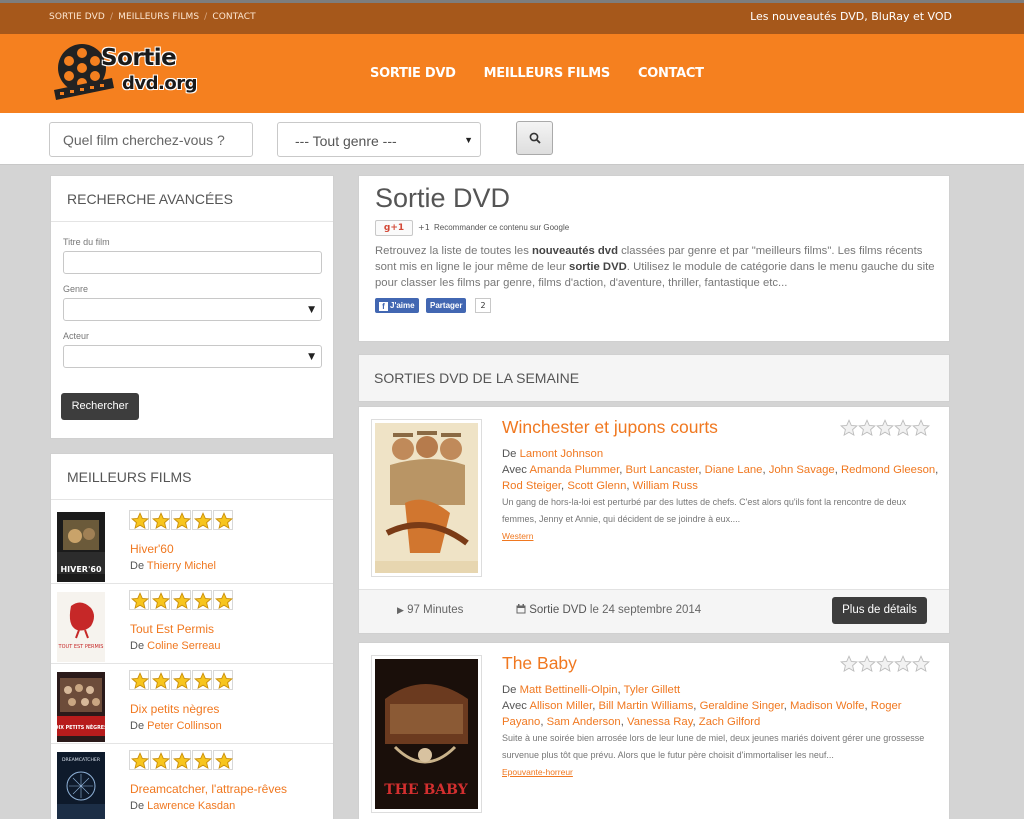 This screenshot has width=1024, height=819. What do you see at coordinates (734, 470) in the screenshot?
I see `actor-link: Diane Lane` at bounding box center [734, 470].